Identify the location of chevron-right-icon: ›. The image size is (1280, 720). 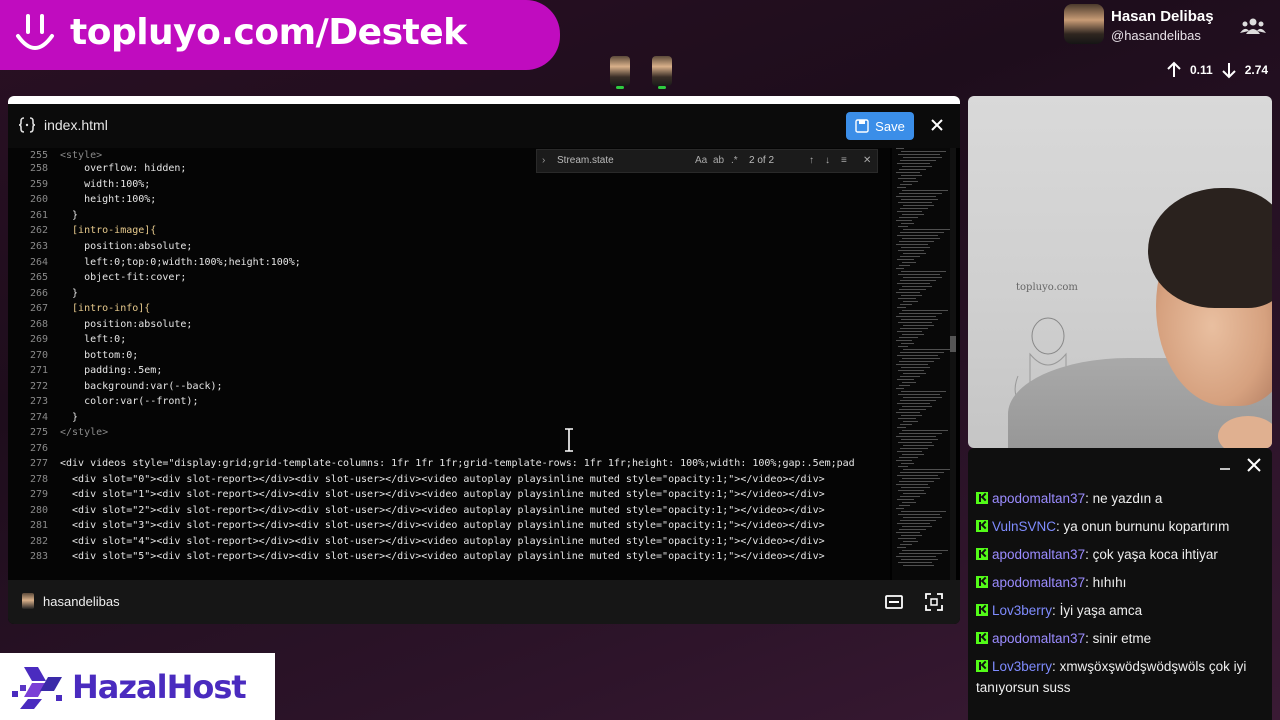
(543, 160).